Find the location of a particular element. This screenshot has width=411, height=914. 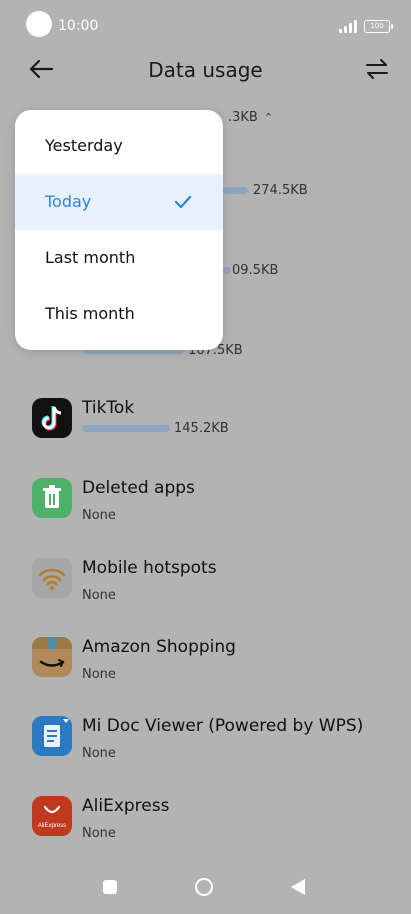

trash-icon is located at coordinates (52, 498).